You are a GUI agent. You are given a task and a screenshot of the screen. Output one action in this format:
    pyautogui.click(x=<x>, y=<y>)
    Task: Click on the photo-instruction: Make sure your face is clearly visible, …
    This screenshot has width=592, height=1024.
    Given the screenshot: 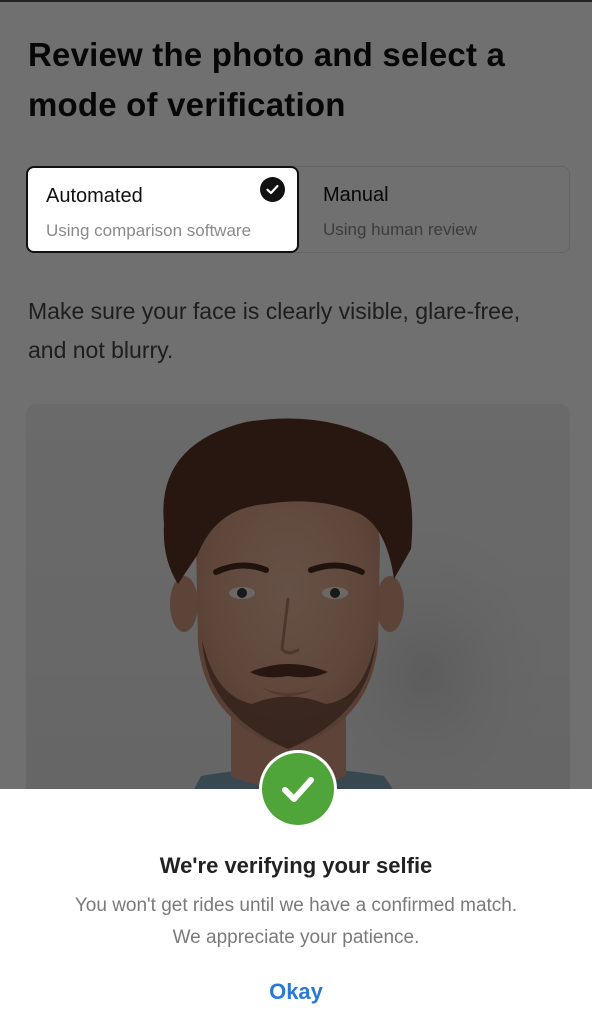 What is the action you would take?
    pyautogui.click(x=274, y=330)
    